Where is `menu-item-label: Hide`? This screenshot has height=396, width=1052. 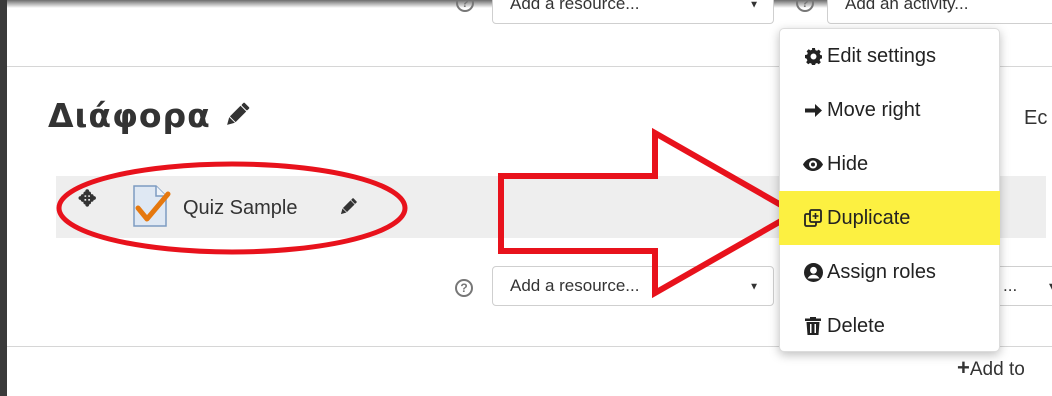
menu-item-label: Hide is located at coordinates (848, 163).